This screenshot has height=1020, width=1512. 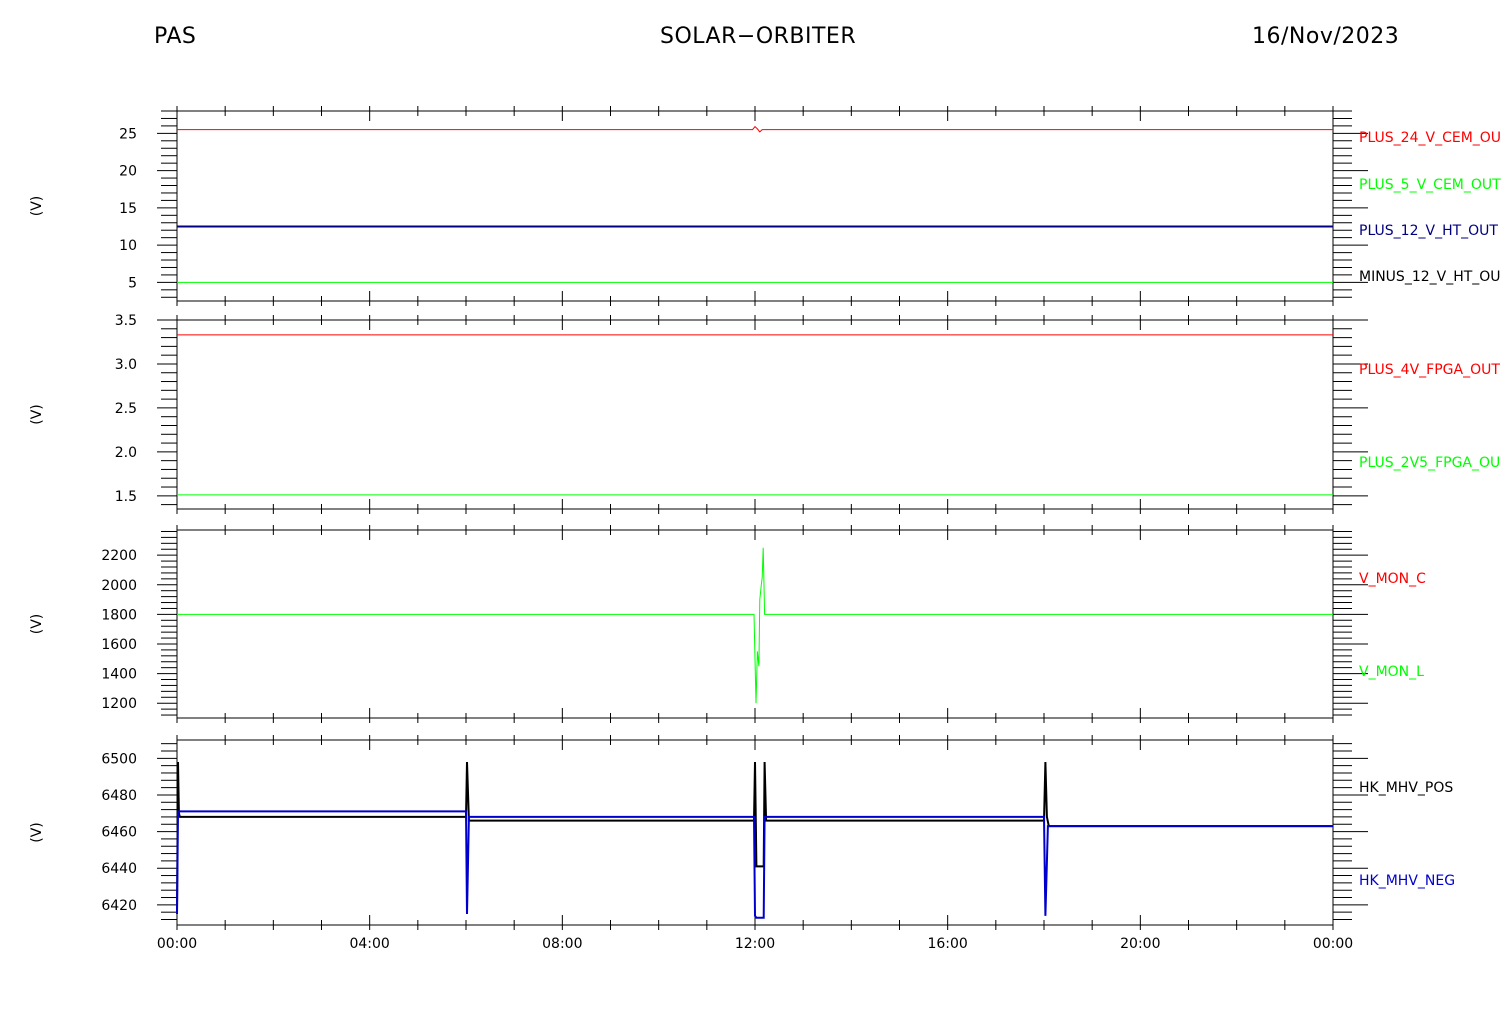 What do you see at coordinates (132, 283) in the screenshot?
I see `y-tick-label: 5` at bounding box center [132, 283].